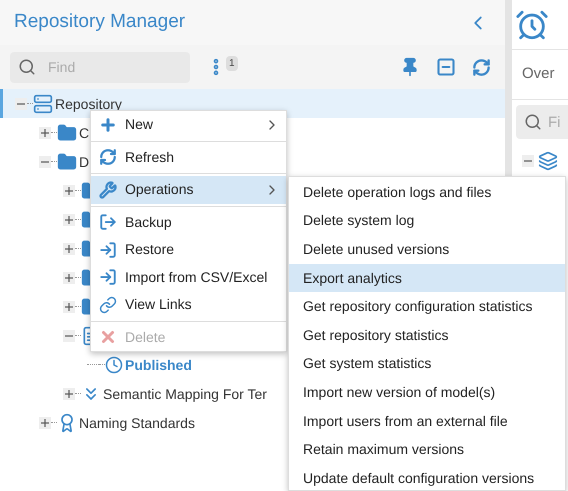 This screenshot has width=568, height=491. Describe the element at coordinates (108, 305) in the screenshot. I see `link-icon` at that location.